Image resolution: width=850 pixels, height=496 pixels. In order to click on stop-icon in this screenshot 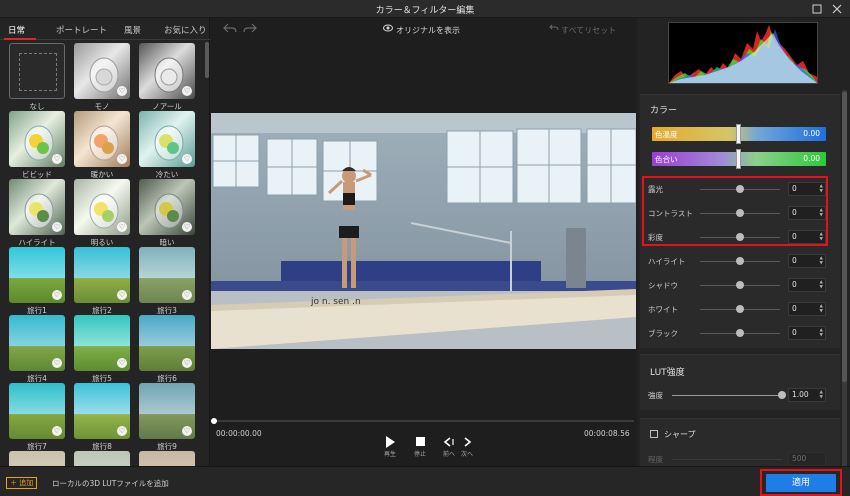, I will do `click(420, 442)`.